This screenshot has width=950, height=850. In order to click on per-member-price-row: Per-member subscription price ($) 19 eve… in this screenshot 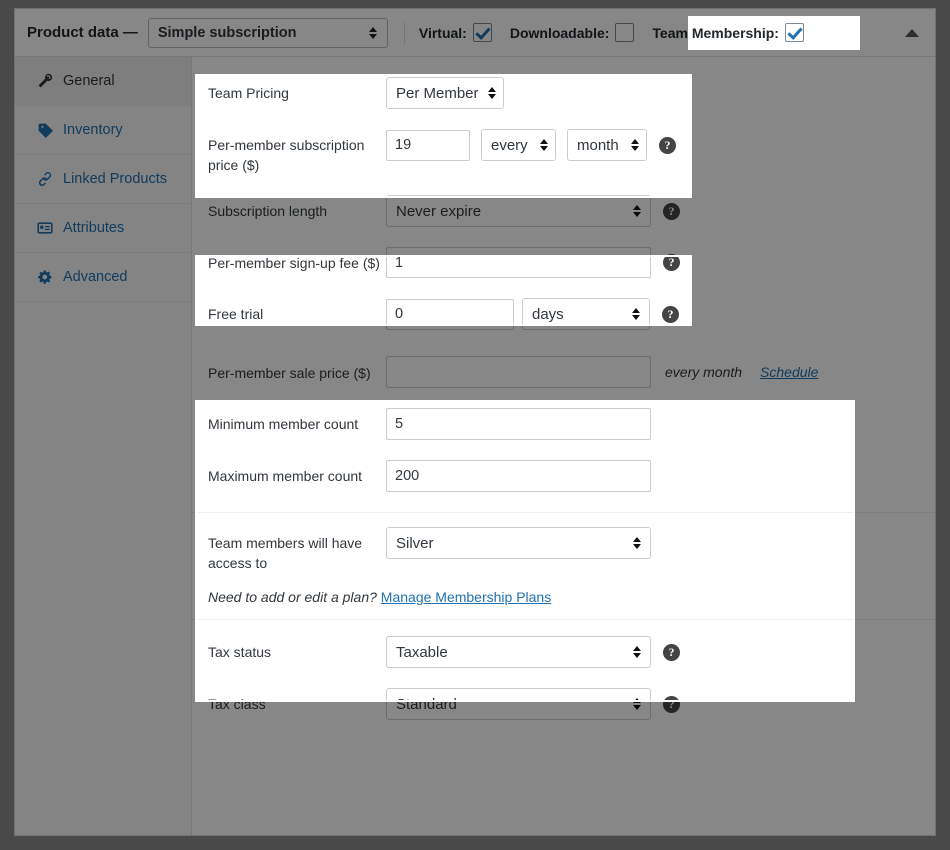, I will do `click(563, 152)`.